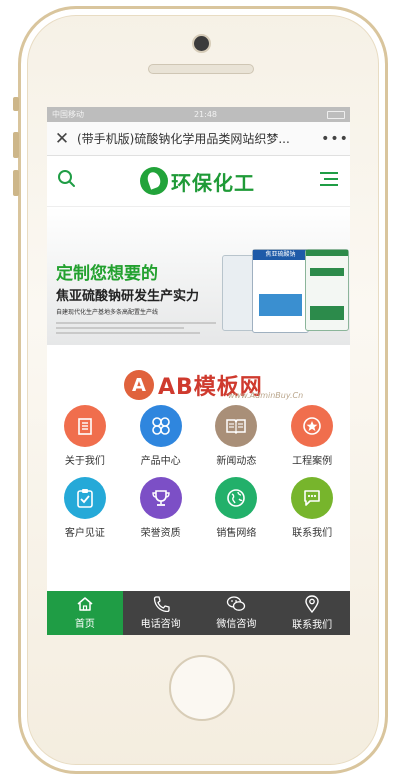 This screenshot has width=400, height=775. I want to click on home-button, so click(202, 688).